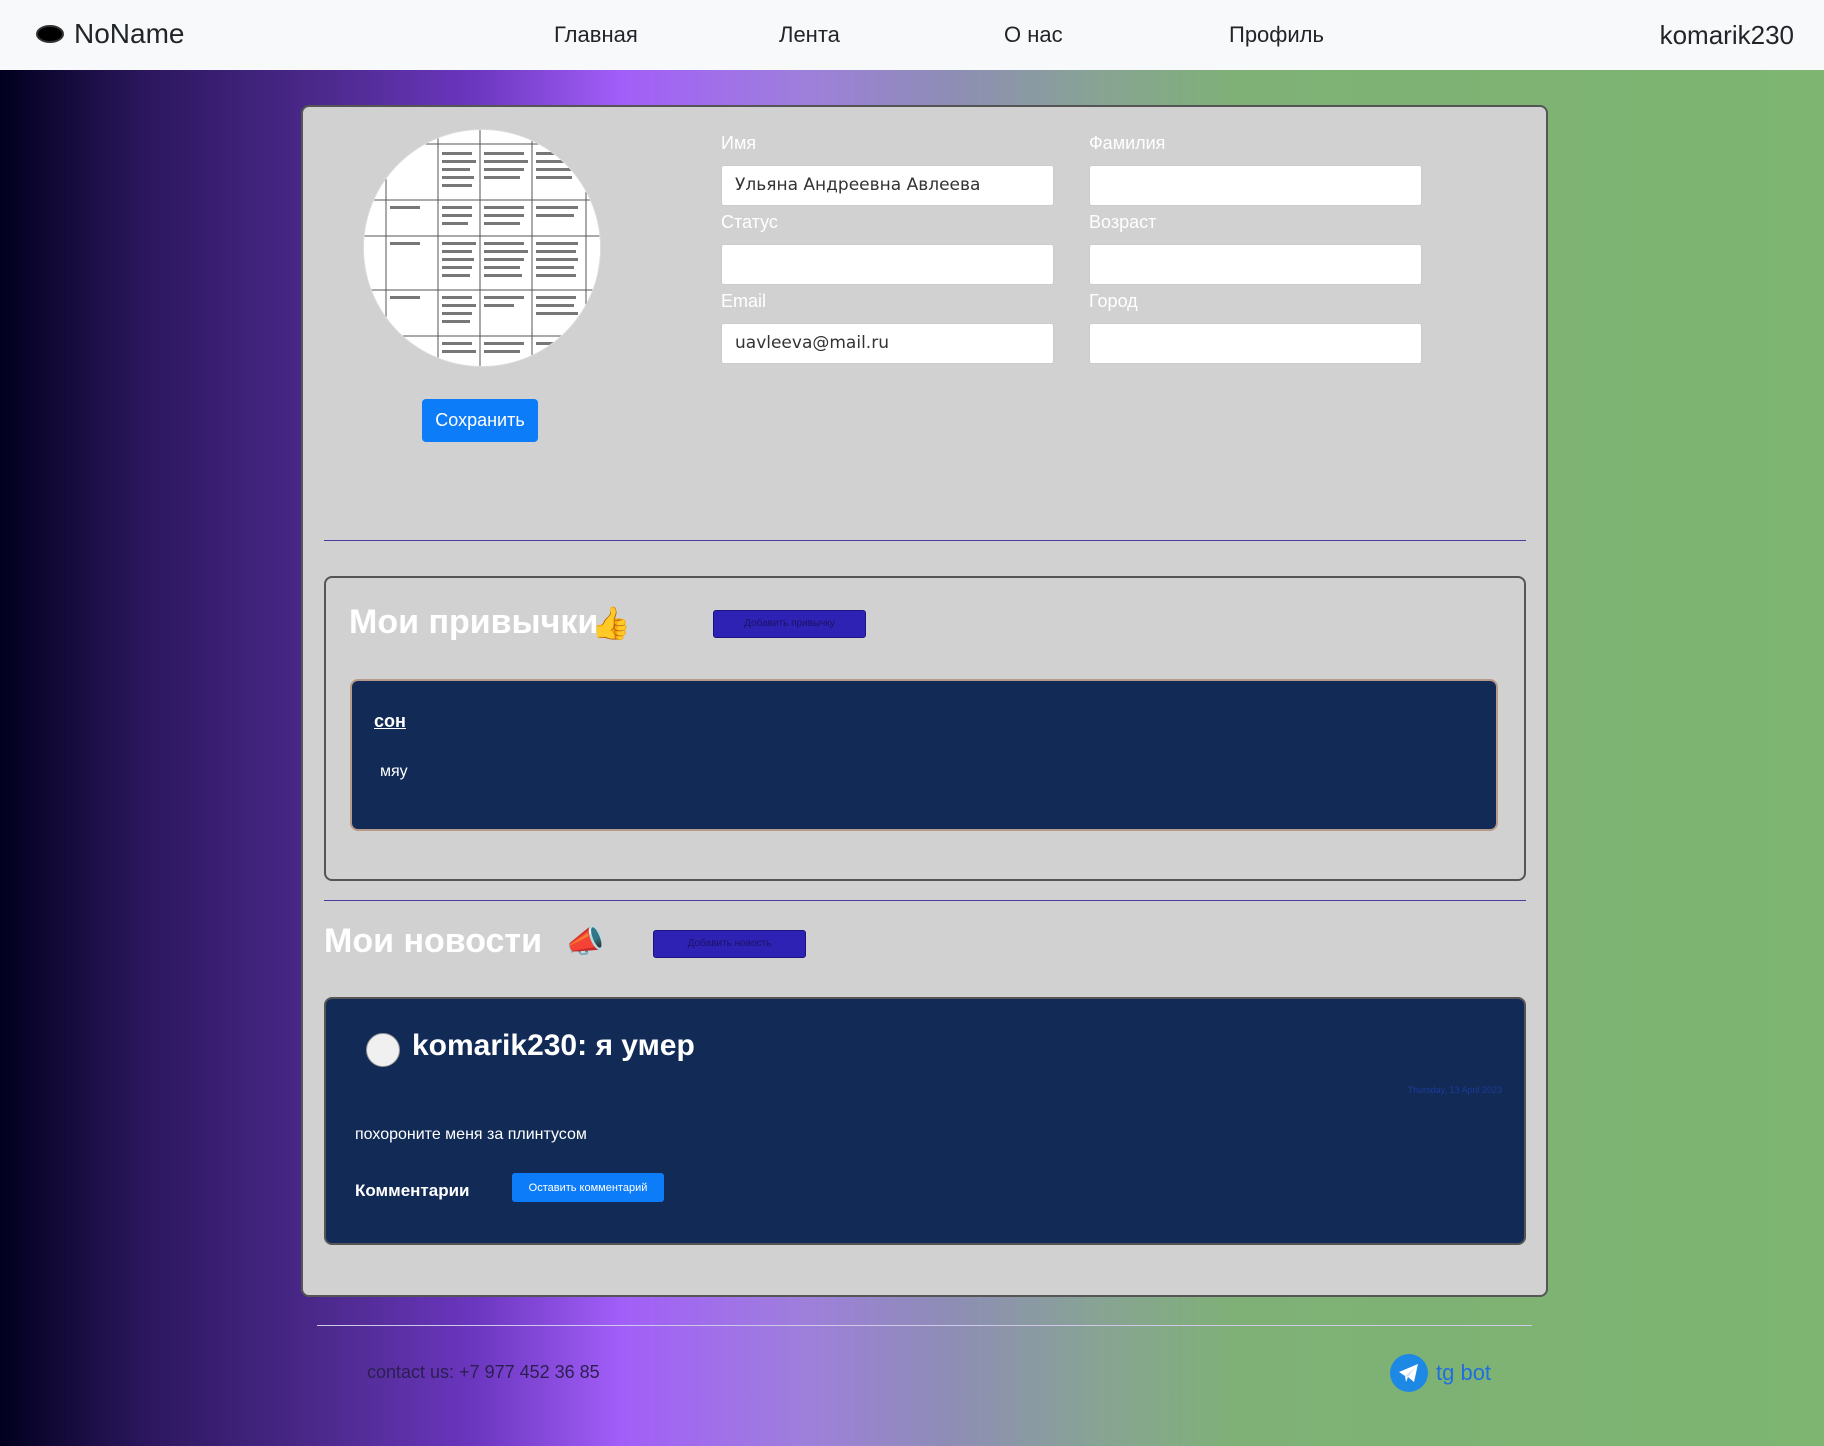 This screenshot has height=1446, width=1824. What do you see at coordinates (887, 185) in the screenshot?
I see `name-input: Ульяна Андреевна Авлеева` at bounding box center [887, 185].